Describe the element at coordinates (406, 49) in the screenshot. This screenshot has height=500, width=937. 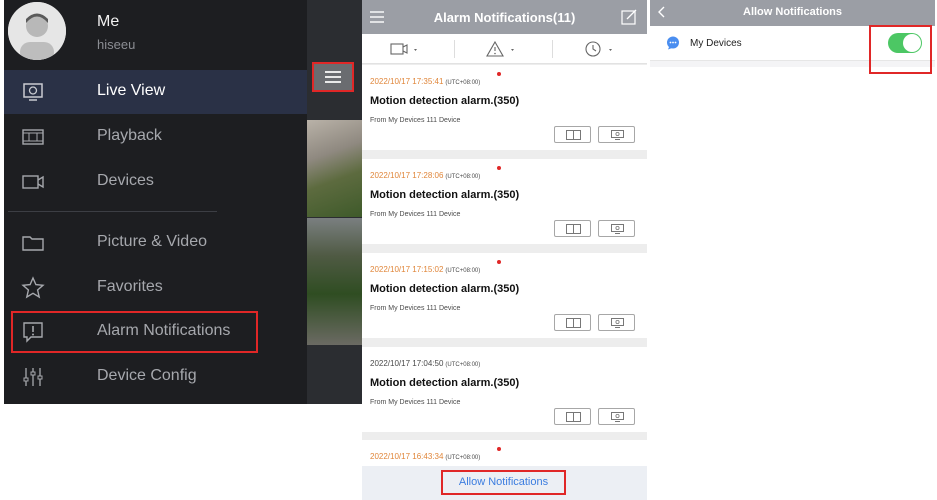
I see `device-filter-icon` at that location.